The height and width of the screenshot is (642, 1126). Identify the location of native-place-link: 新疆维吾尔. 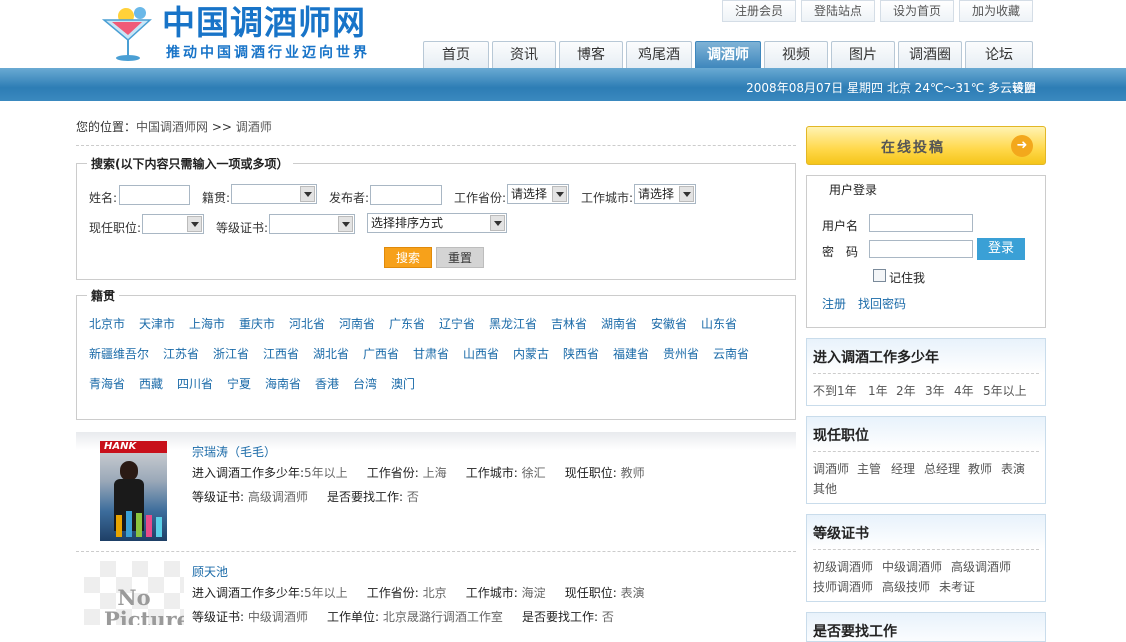
(119, 353).